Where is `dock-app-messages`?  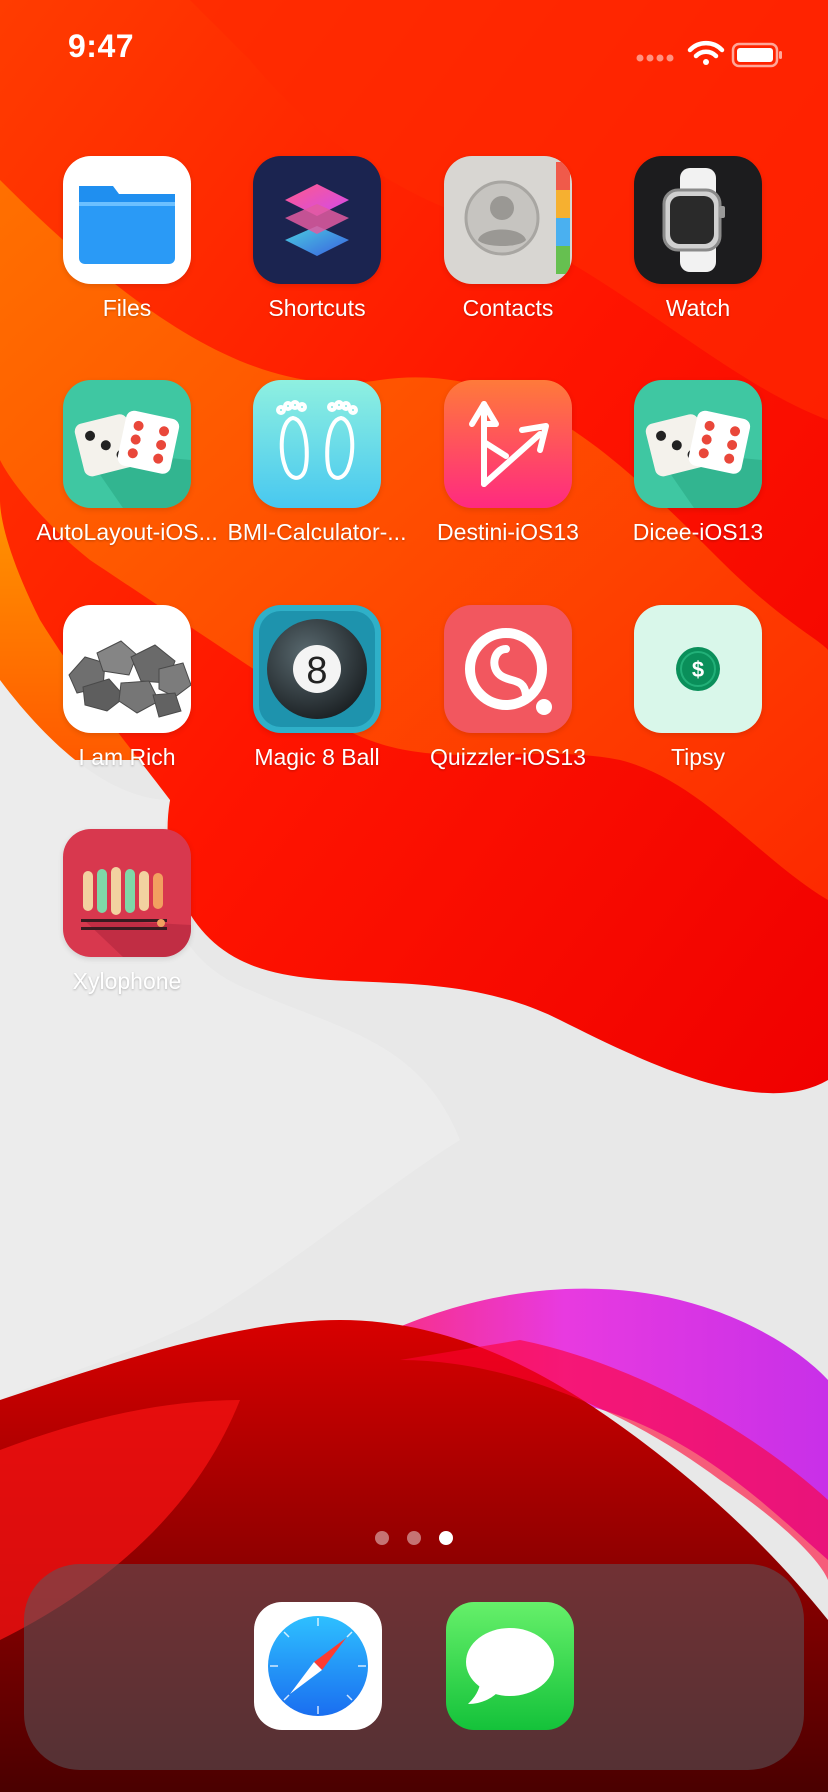 dock-app-messages is located at coordinates (510, 1666).